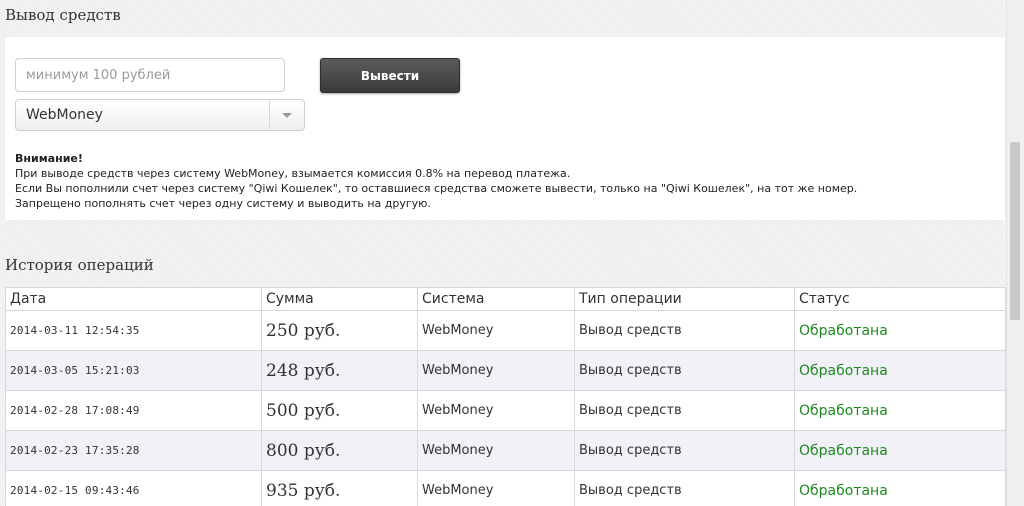  What do you see at coordinates (339, 370) in the screenshot?
I see `row-amount: 248 руб.` at bounding box center [339, 370].